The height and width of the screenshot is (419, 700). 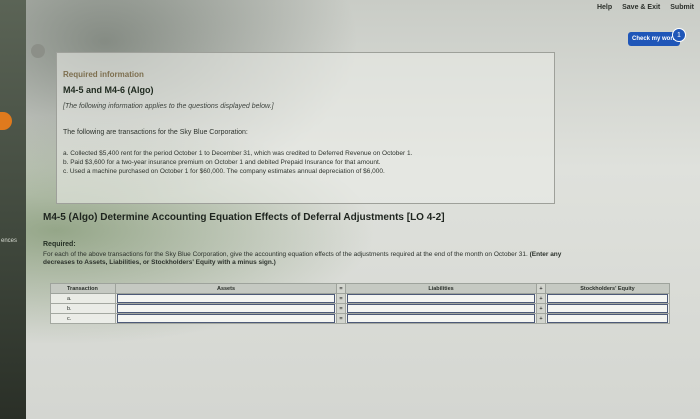 I want to click on left-sidebar, so click(x=13, y=209).